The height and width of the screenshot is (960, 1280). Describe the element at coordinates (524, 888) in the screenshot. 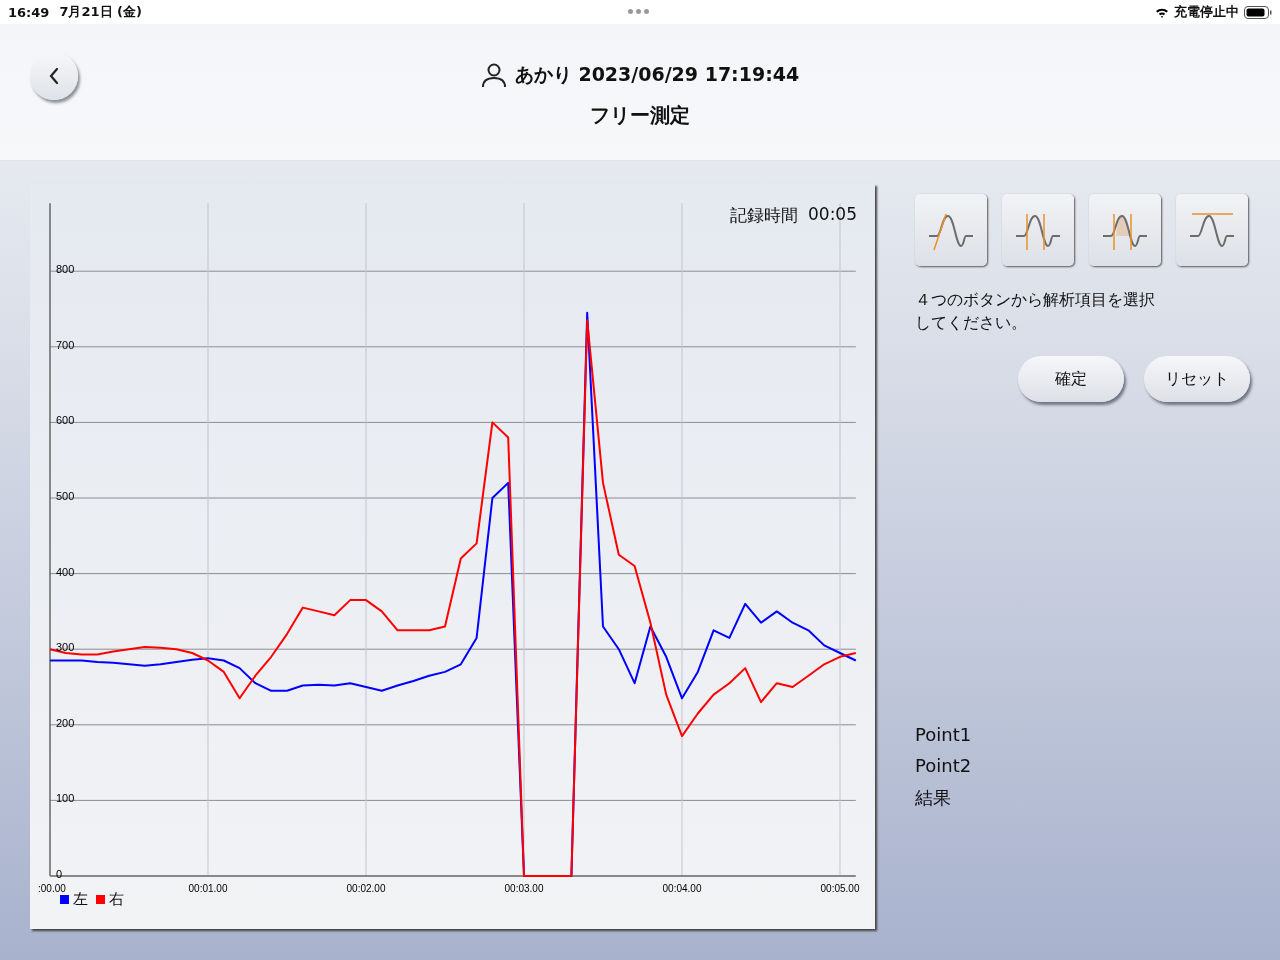

I see `x-tick-label: 00:03.00` at that location.